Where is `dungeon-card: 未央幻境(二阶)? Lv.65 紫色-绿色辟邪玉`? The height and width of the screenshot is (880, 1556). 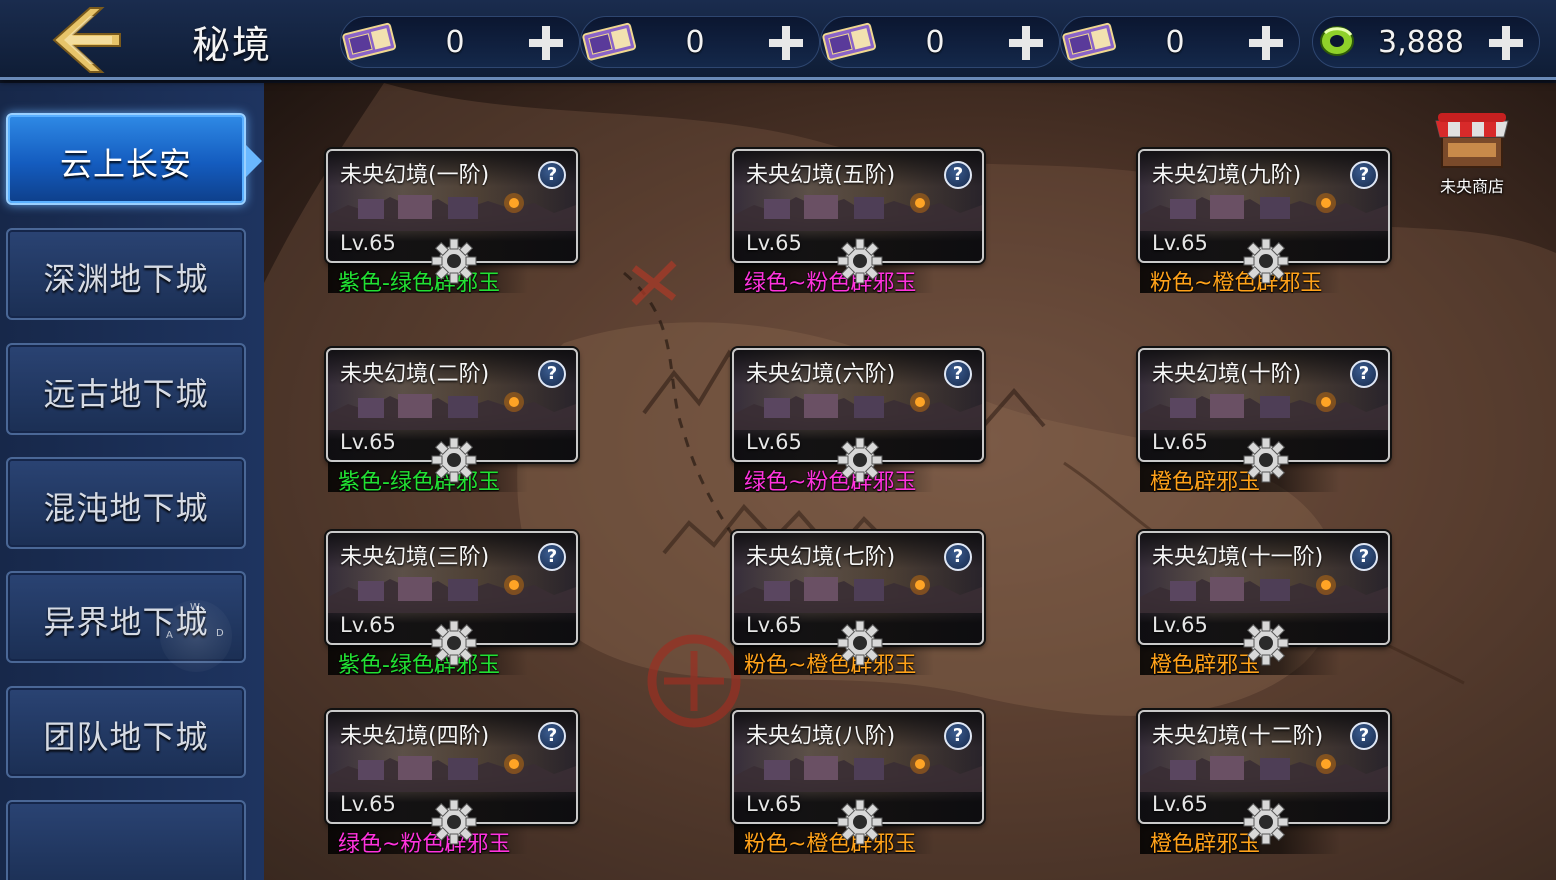
dungeon-card: 未央幻境(二阶)? Lv.65 紫色-绿色辟邪玉 is located at coordinates (452, 422).